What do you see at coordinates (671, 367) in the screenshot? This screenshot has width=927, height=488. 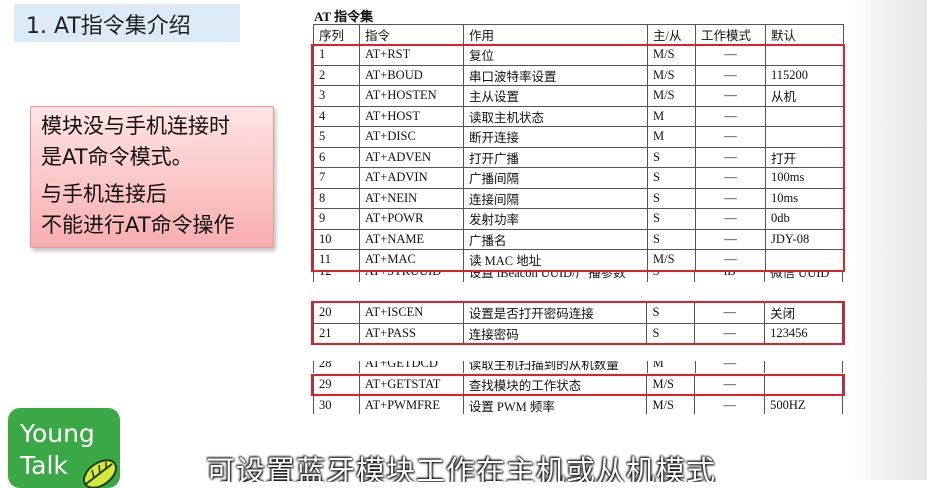 I see `table-cell: M` at bounding box center [671, 367].